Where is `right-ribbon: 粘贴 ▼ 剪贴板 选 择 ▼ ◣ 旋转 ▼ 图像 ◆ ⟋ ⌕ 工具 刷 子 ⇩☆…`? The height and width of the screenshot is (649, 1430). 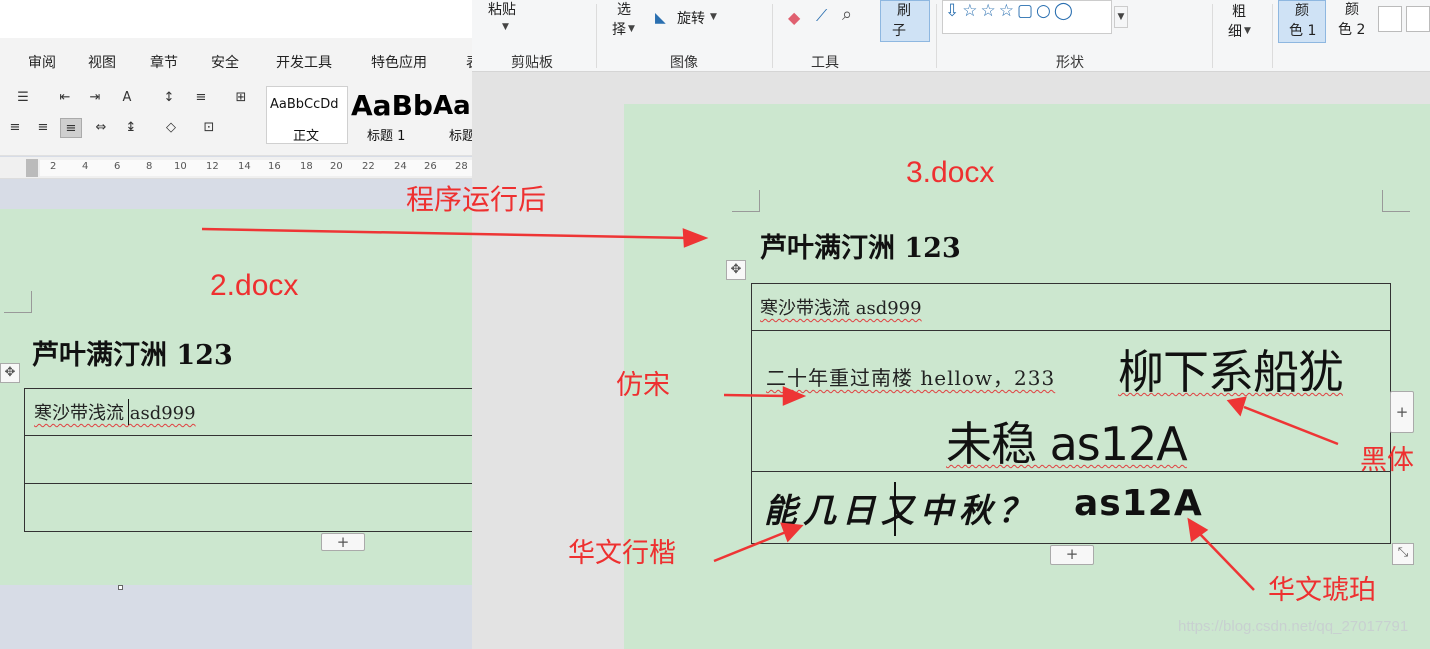 right-ribbon: 粘贴 ▼ 剪贴板 选 择 ▼ ◣ 旋转 ▼ 图像 ◆ ⟋ ⌕ 工具 刷 子 ⇩☆… is located at coordinates (951, 36).